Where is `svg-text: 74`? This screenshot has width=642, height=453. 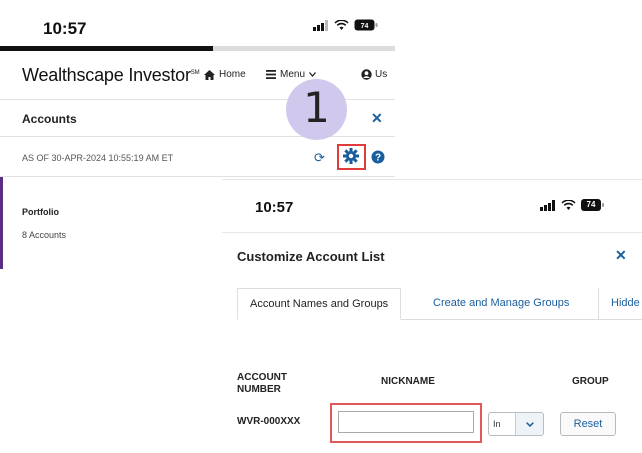 svg-text: 74 is located at coordinates (365, 26).